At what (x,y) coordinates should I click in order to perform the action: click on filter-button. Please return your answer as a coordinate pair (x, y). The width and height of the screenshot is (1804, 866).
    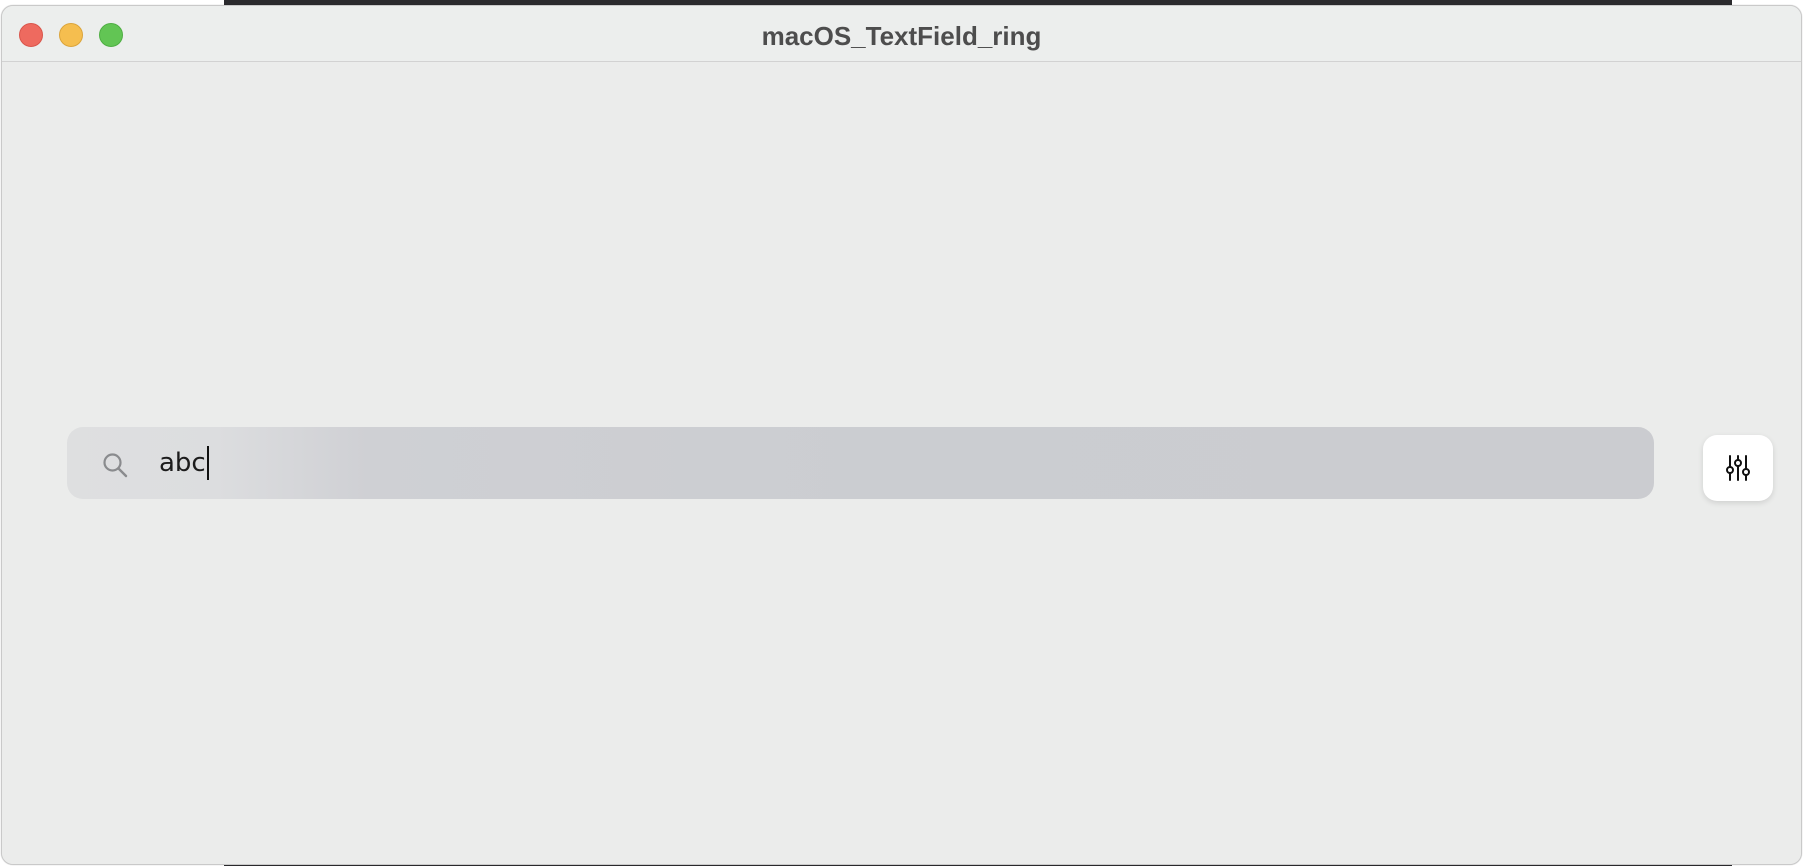
    Looking at the image, I should click on (1738, 468).